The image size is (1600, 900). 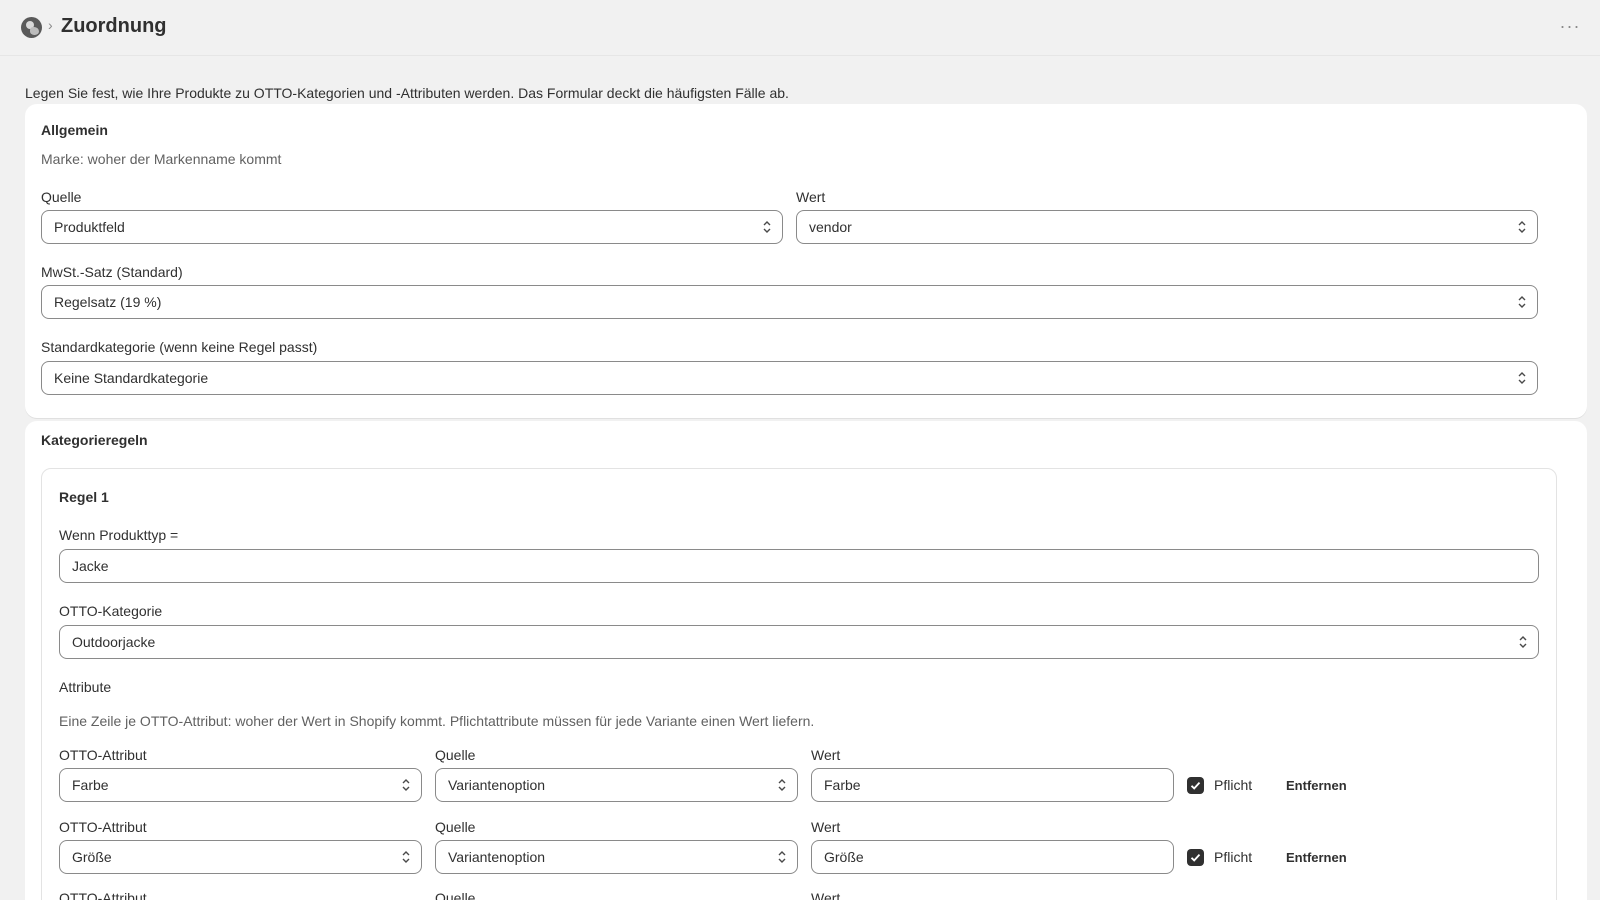 I want to click on brand-value-value: vendor, so click(x=830, y=227).